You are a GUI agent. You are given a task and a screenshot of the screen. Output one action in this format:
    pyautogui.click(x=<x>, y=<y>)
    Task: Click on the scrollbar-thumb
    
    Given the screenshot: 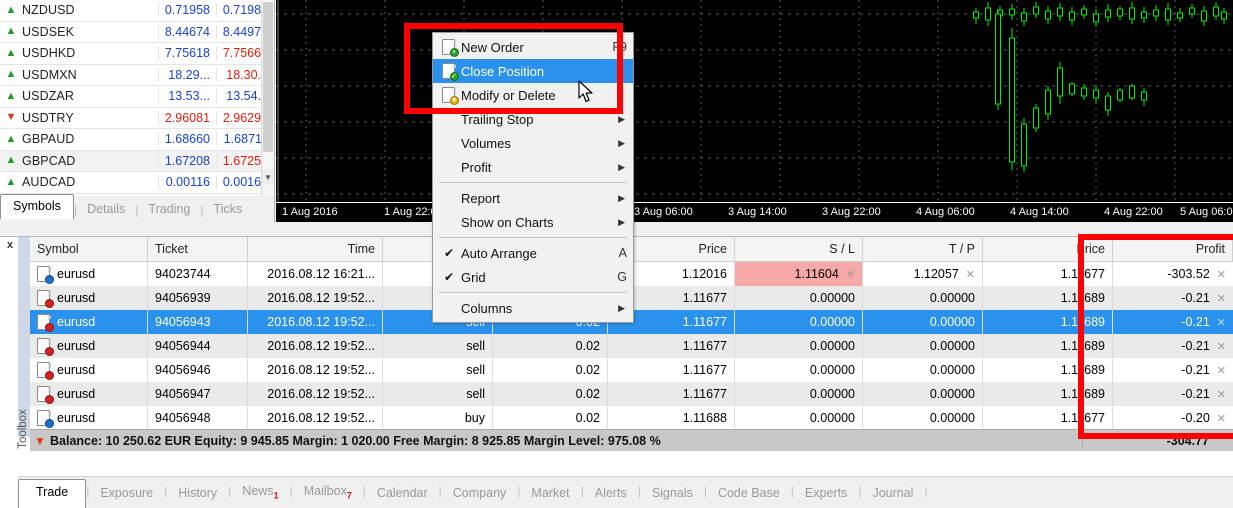 What is the action you would take?
    pyautogui.click(x=268, y=77)
    